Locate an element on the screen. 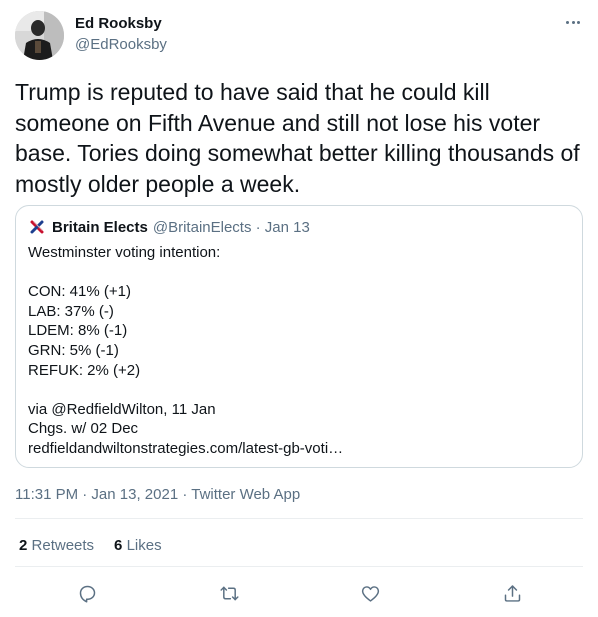  share-icon is located at coordinates (512, 593).